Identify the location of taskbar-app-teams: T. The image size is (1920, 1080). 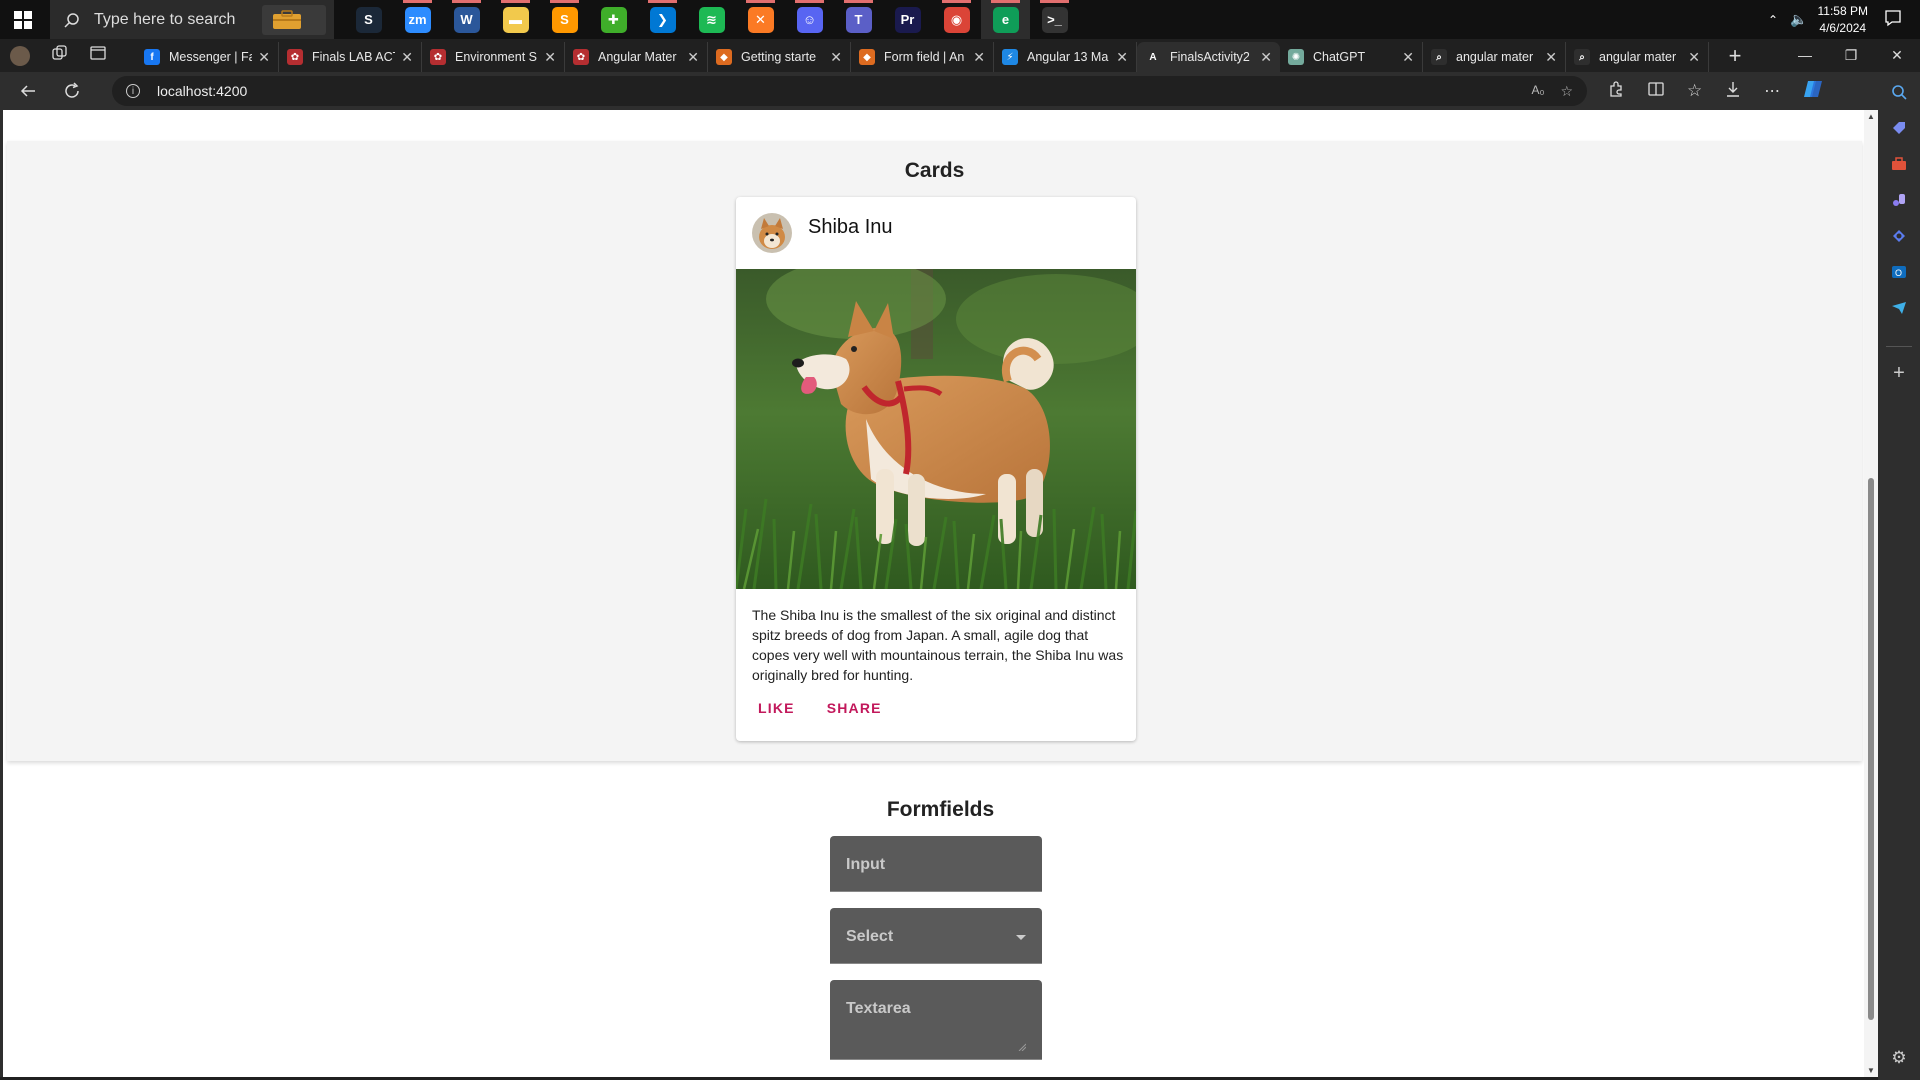
(858, 19).